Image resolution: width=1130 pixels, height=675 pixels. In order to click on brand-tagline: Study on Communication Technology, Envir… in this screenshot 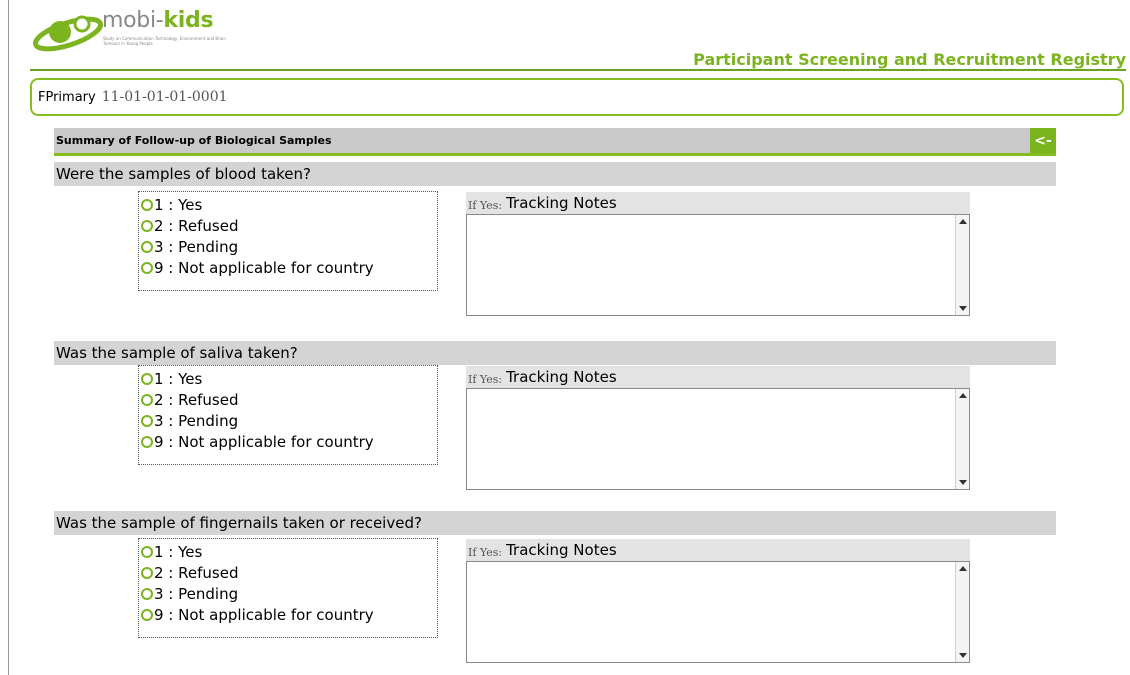, I will do `click(164, 41)`.